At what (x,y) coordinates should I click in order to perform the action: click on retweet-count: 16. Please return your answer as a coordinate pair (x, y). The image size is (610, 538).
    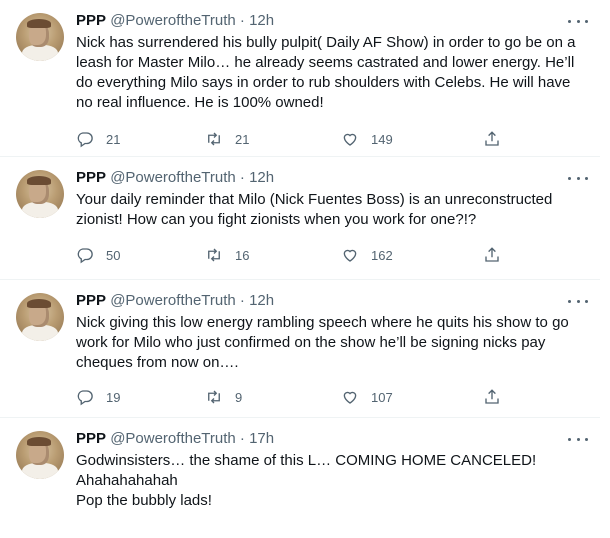
    Looking at the image, I should click on (242, 255).